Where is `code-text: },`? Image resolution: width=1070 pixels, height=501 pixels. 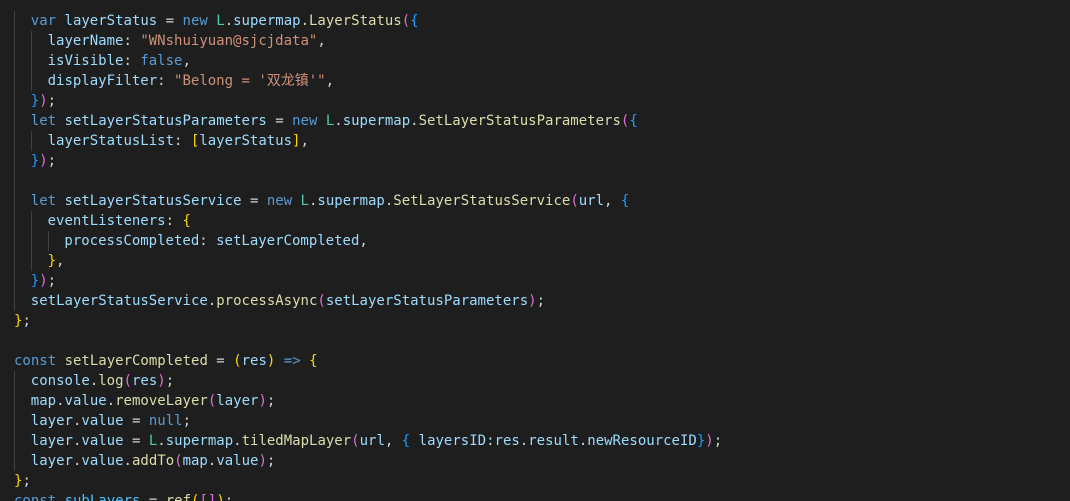 code-text: }, is located at coordinates (56, 261).